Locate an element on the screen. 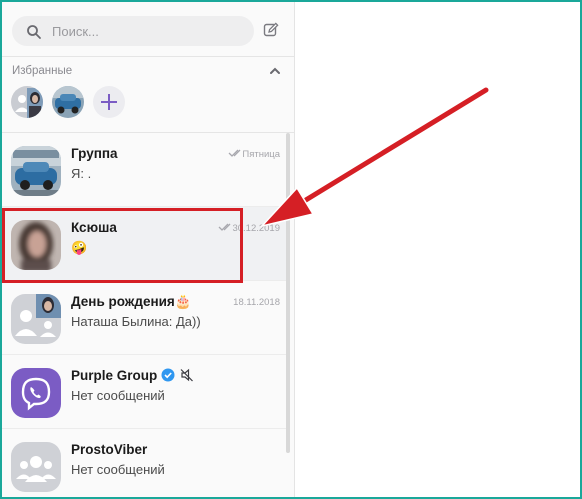 The width and height of the screenshot is (582, 499). chat-time: Пятница is located at coordinates (261, 154).